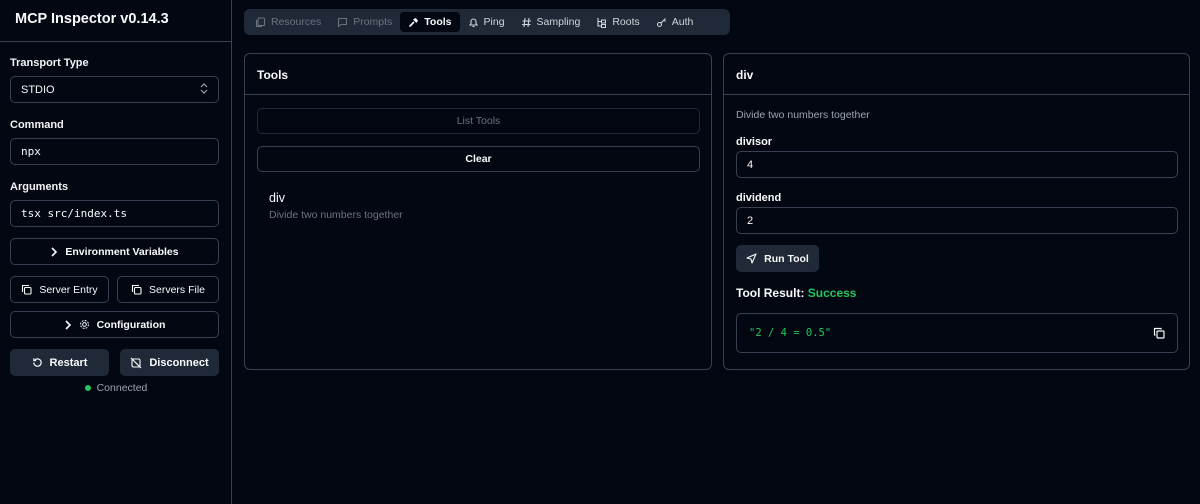 This screenshot has height=504, width=1200. I want to click on tool-result-heading: Tool Result: Success, so click(796, 293).